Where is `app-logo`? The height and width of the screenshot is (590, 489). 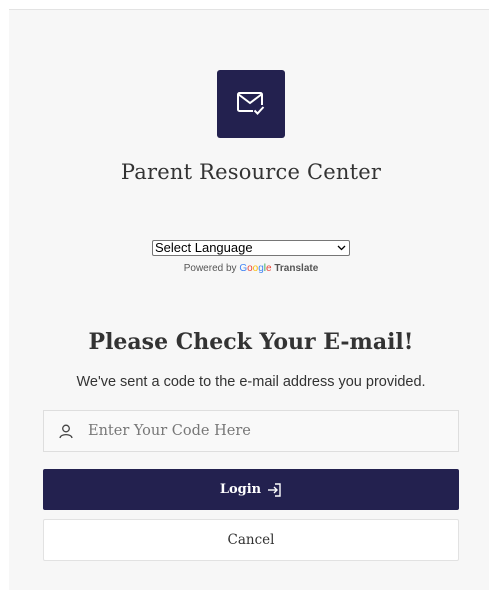 app-logo is located at coordinates (251, 104).